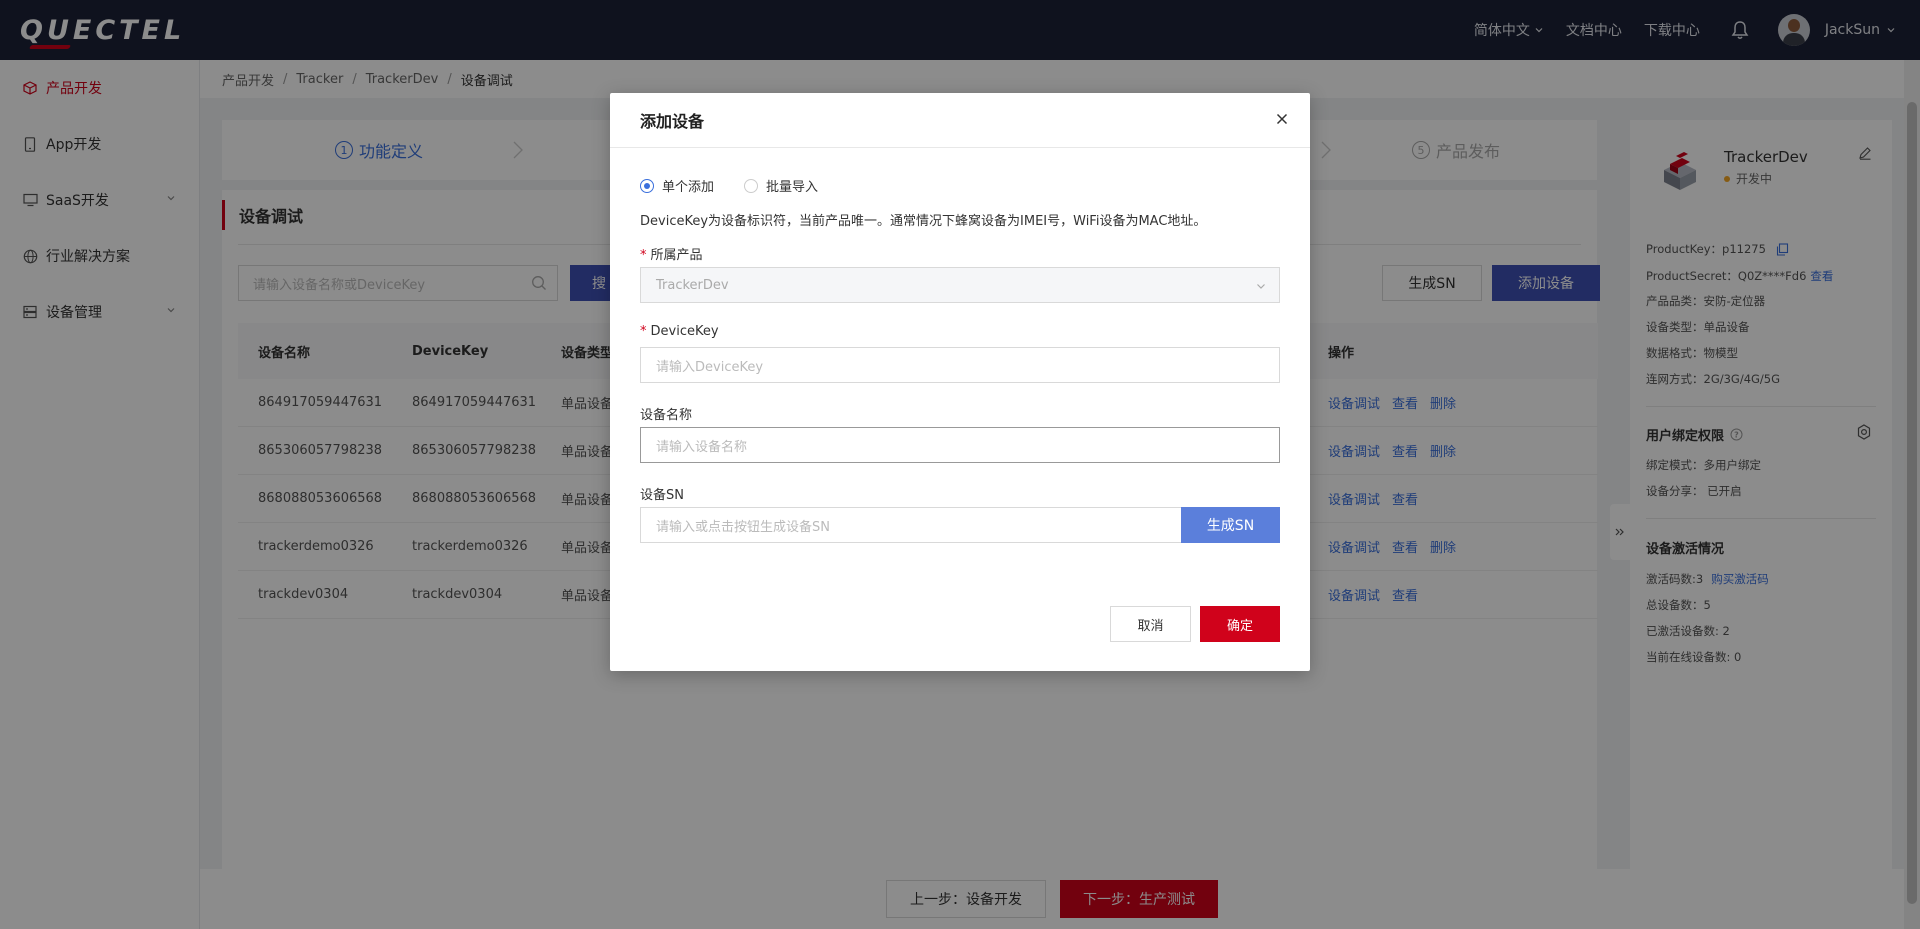  What do you see at coordinates (692, 285) in the screenshot?
I see `product-select-value: TrackerDev` at bounding box center [692, 285].